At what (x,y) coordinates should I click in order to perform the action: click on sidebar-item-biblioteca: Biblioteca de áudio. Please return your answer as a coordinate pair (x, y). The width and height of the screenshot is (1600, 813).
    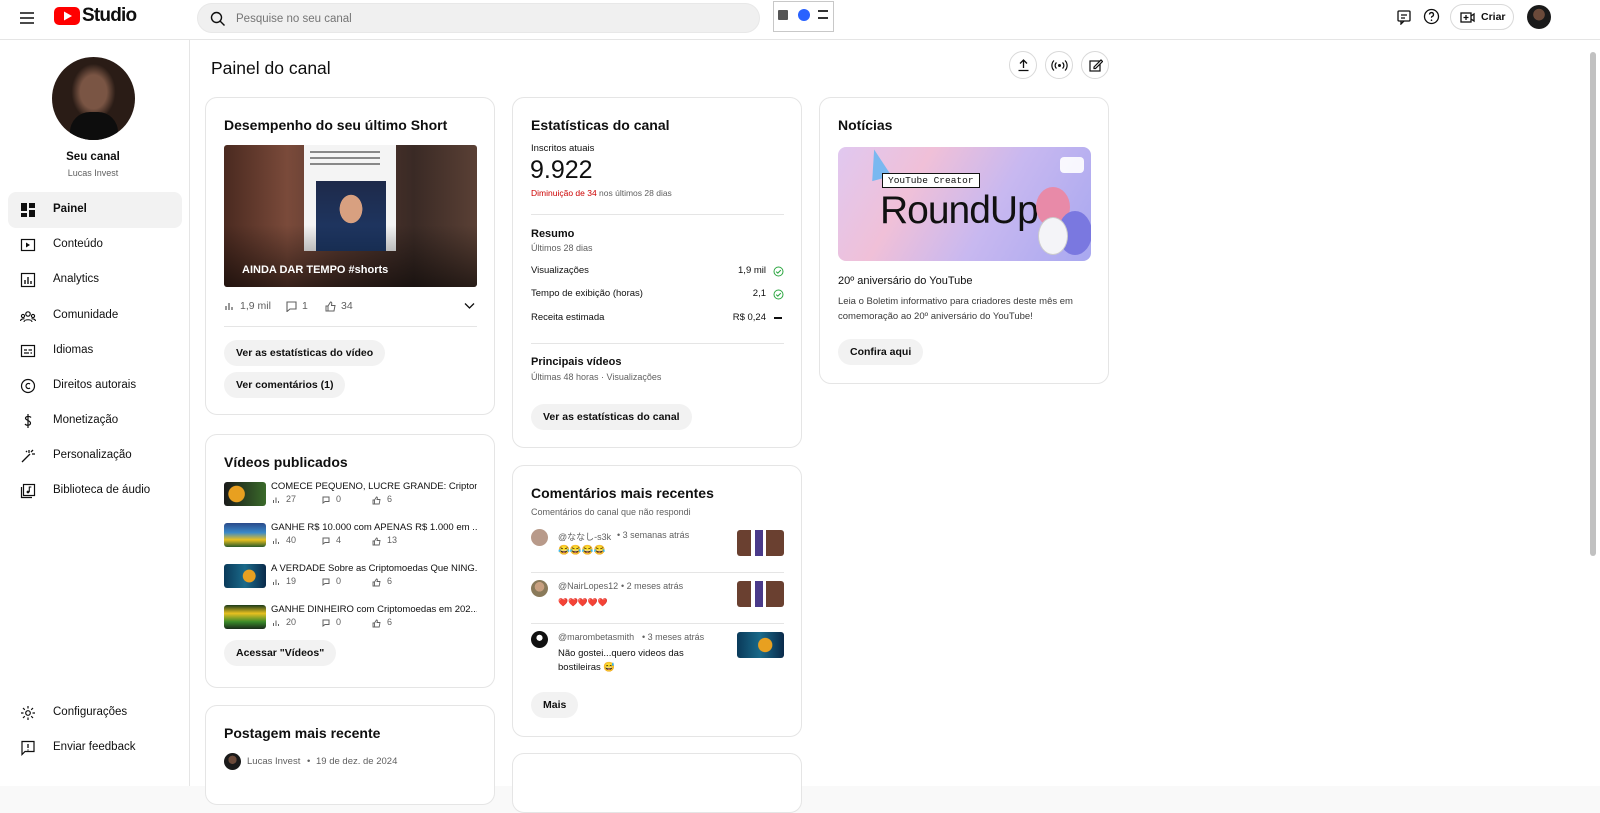
    Looking at the image, I should click on (95, 491).